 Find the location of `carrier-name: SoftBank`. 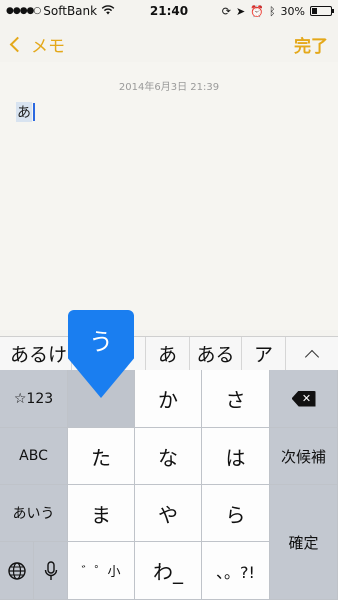

carrier-name: SoftBank is located at coordinates (70, 11).